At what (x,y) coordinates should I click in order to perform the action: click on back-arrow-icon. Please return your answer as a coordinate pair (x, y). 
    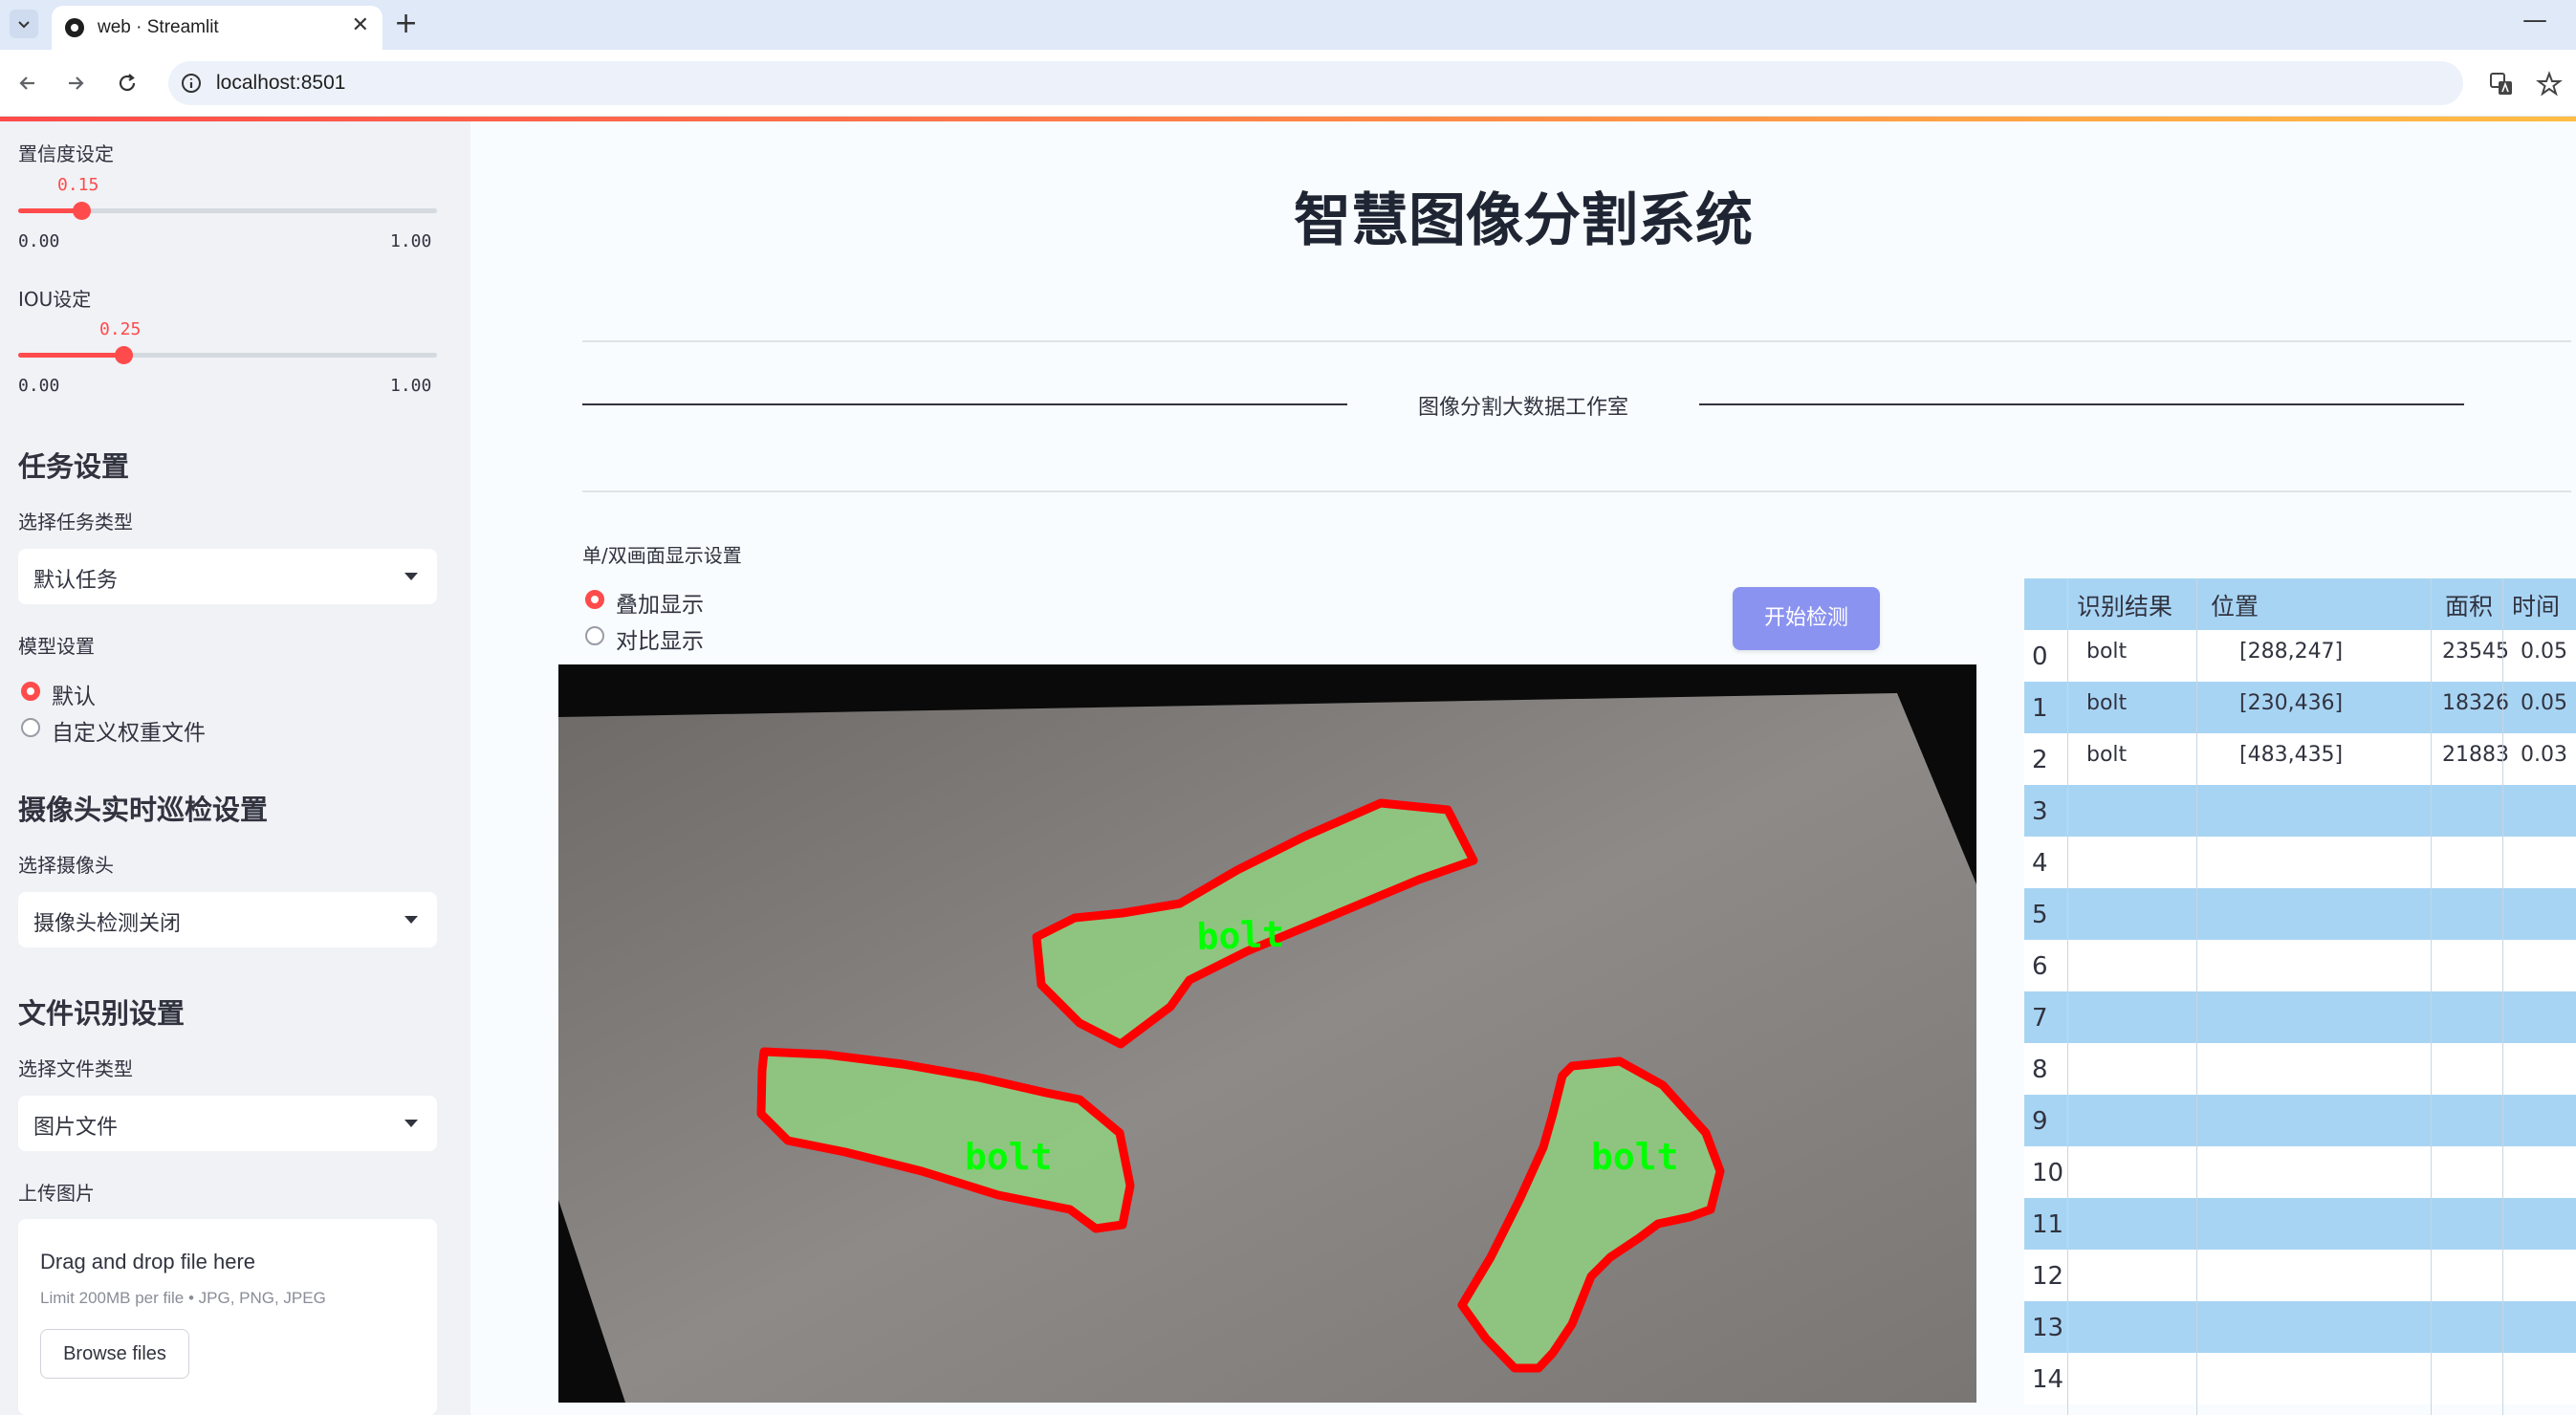
    Looking at the image, I should click on (27, 83).